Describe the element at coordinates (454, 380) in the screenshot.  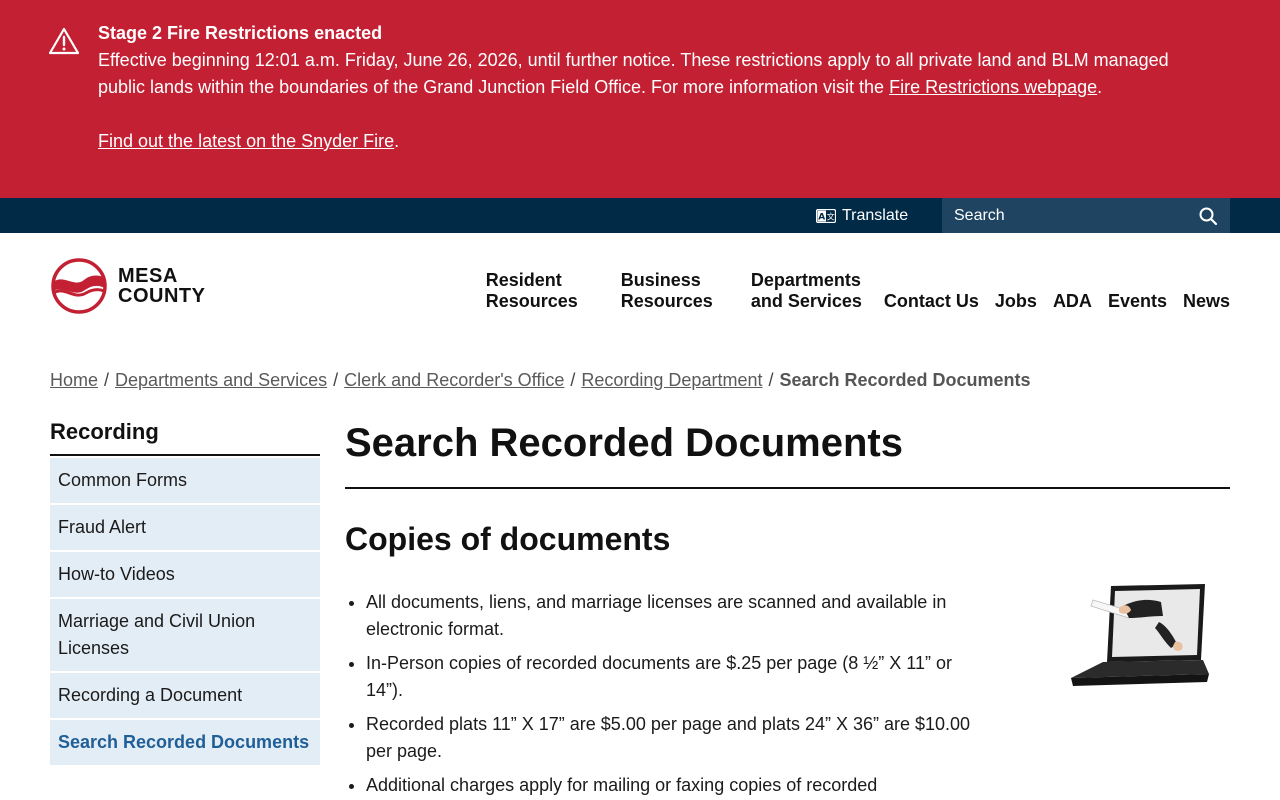
I see `breadcrumb-clerk-recorder: Clerk and Recorder's Office` at that location.